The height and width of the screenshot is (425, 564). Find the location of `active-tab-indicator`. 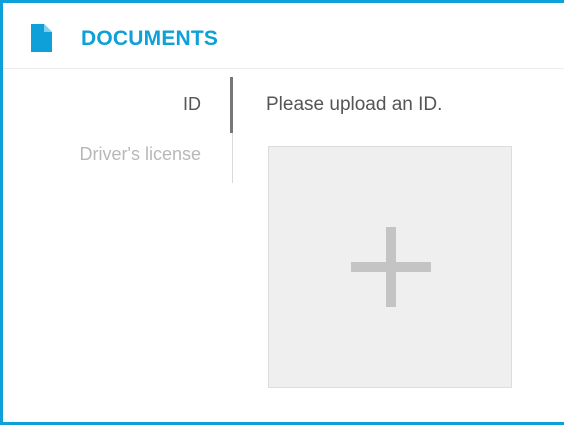

active-tab-indicator is located at coordinates (231, 105).